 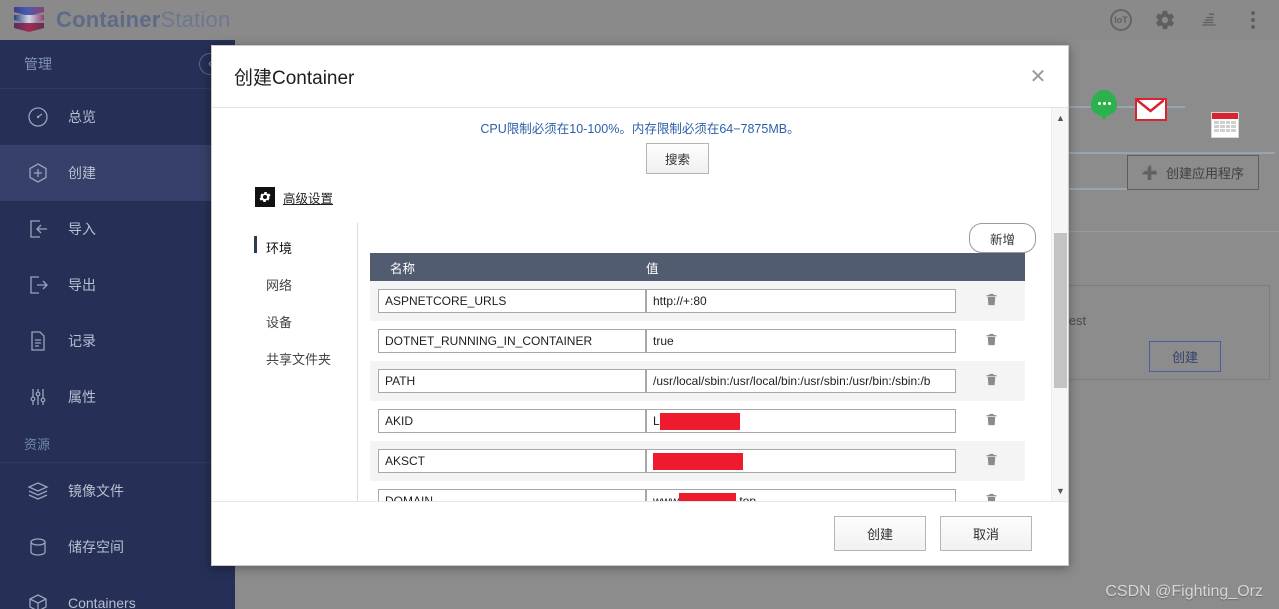 What do you see at coordinates (640, 160) in the screenshot?
I see `search-row: 搜索` at bounding box center [640, 160].